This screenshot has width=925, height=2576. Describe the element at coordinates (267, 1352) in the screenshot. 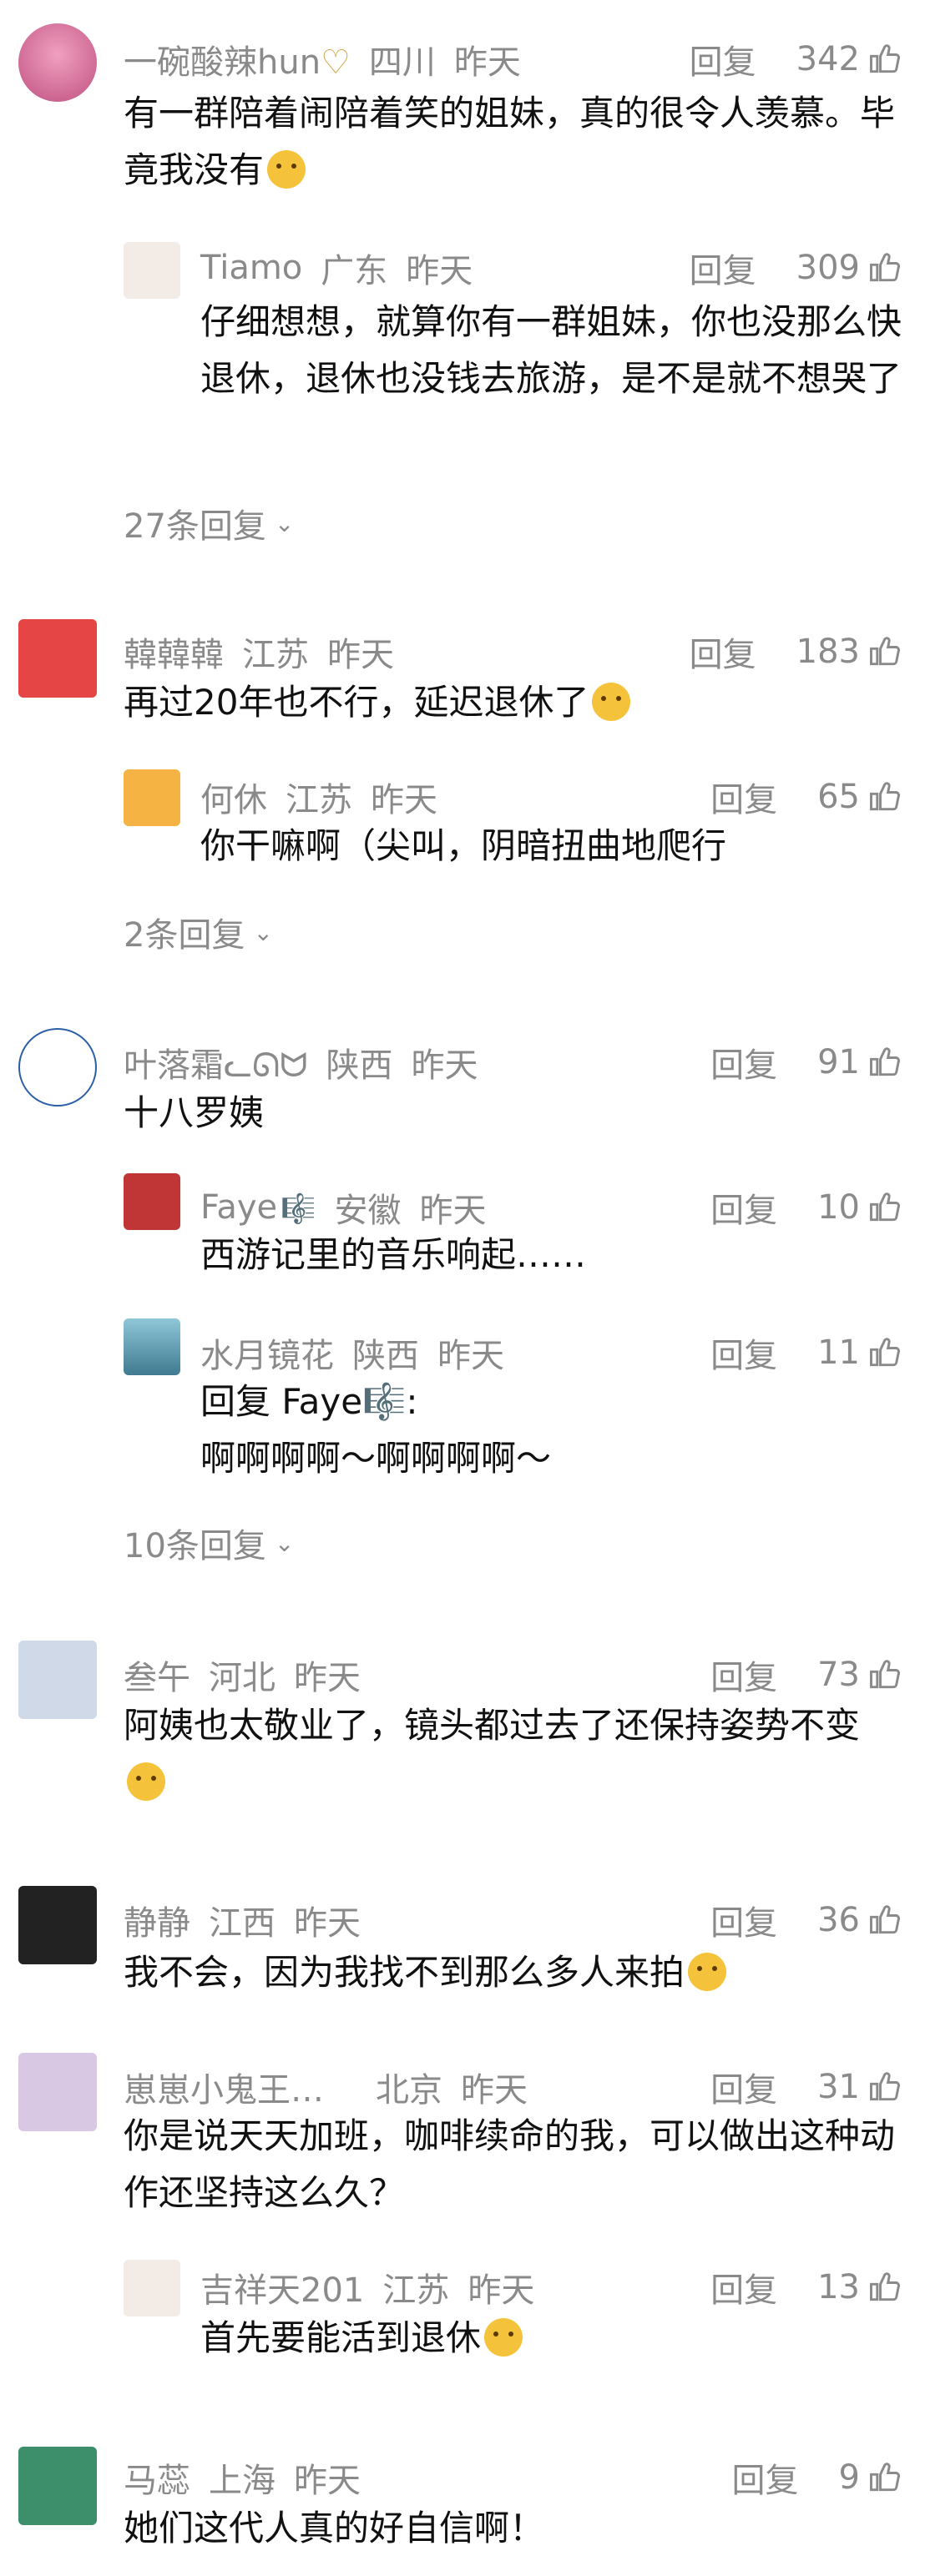

I see `username: 水月镜花` at that location.